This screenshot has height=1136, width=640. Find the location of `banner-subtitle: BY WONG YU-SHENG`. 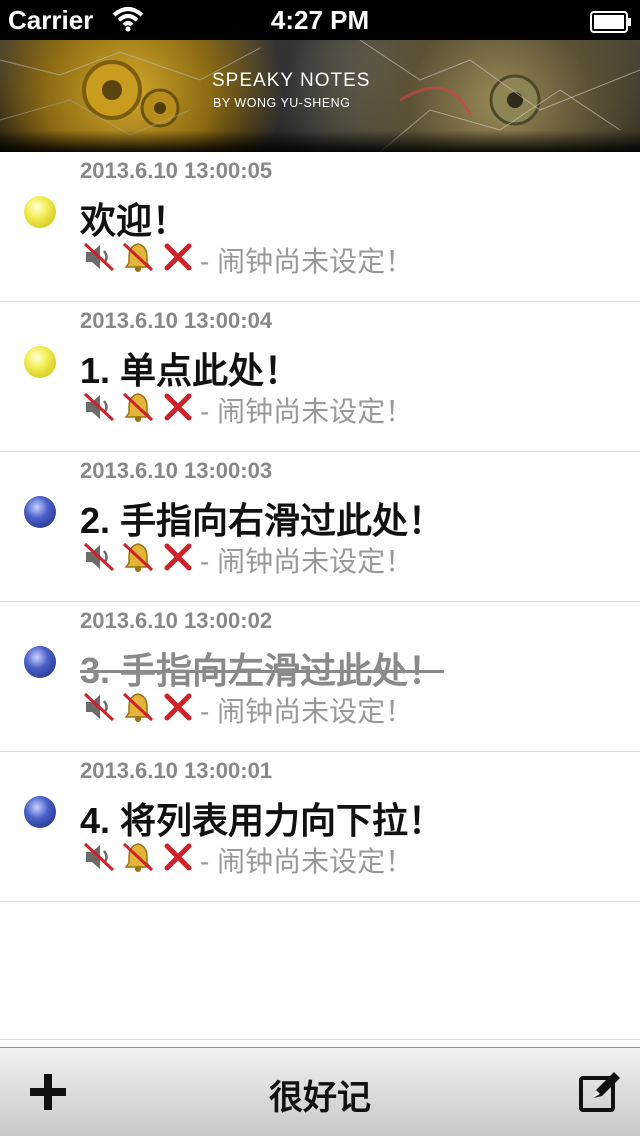

banner-subtitle: BY WONG YU-SHENG is located at coordinates (282, 103).